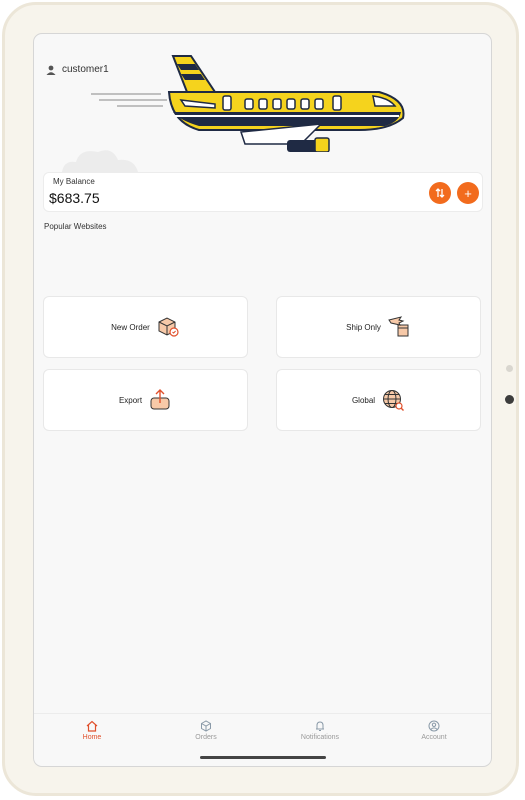 This screenshot has width=525, height=800. What do you see at coordinates (363, 327) in the screenshot?
I see `tile-label: Ship Only` at bounding box center [363, 327].